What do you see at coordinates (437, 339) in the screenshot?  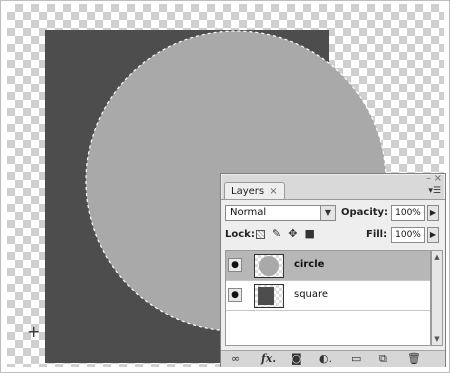 I see `scroll-down-icon: ▼` at bounding box center [437, 339].